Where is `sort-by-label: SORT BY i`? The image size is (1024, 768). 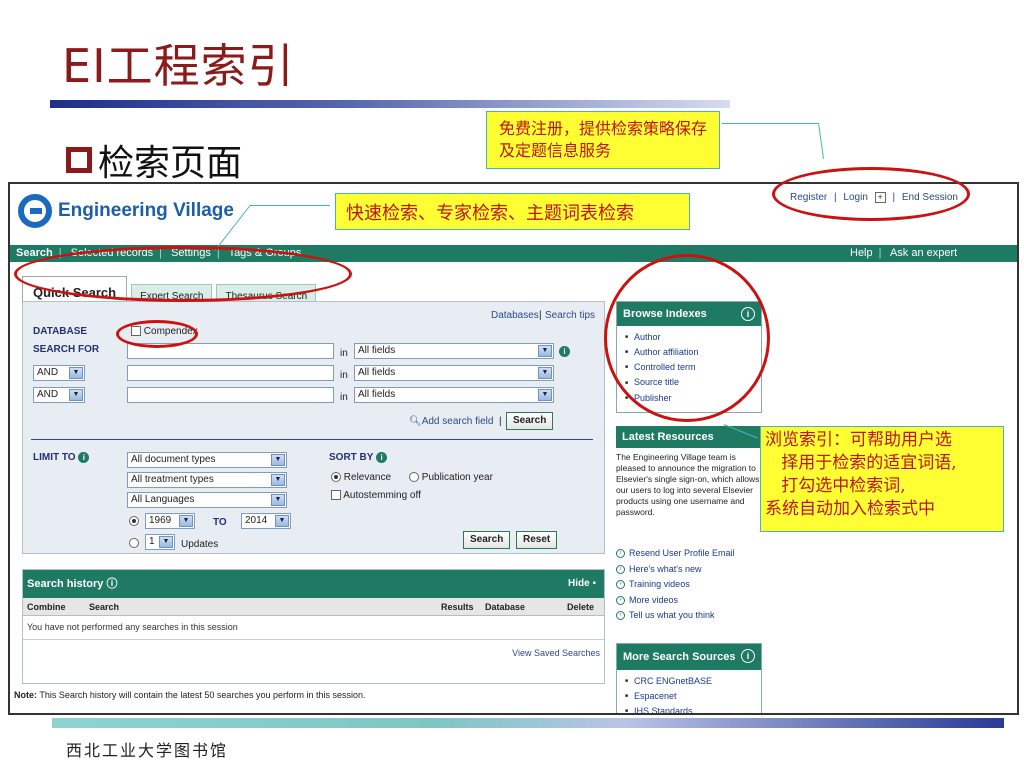 sort-by-label: SORT BY i is located at coordinates (358, 457).